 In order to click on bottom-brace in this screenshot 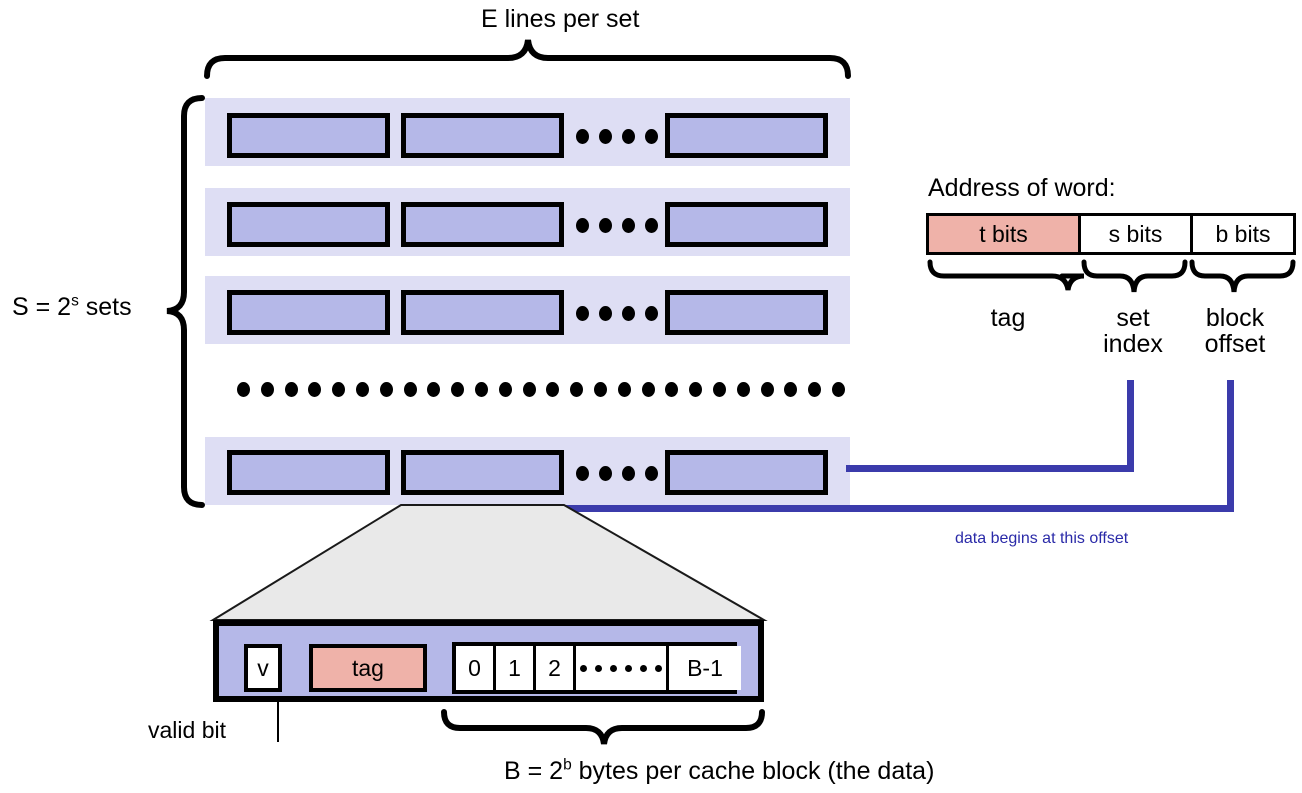, I will do `click(603, 727)`.